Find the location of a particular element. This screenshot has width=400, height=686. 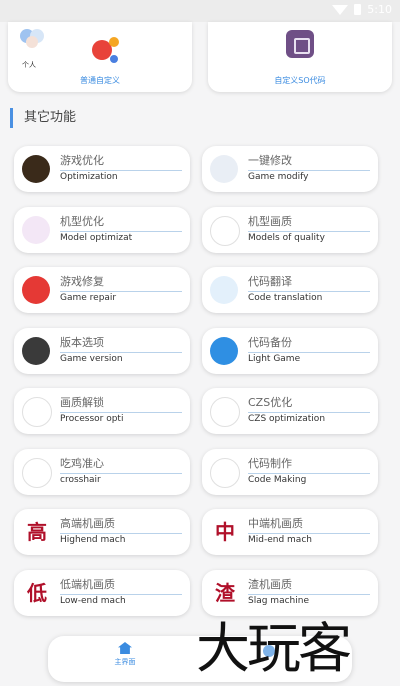

pokeball-icon is located at coordinates (225, 472).